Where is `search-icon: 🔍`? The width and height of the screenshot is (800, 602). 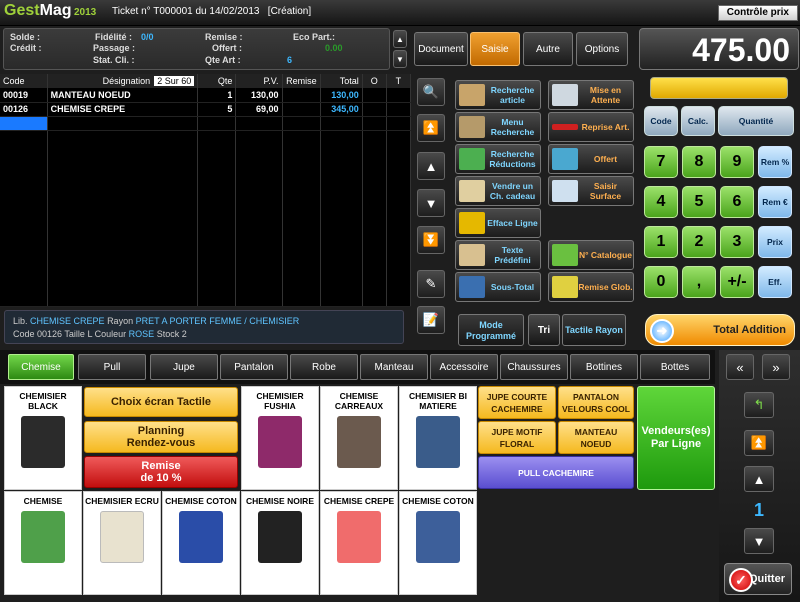
search-icon: 🔍 is located at coordinates (431, 92).